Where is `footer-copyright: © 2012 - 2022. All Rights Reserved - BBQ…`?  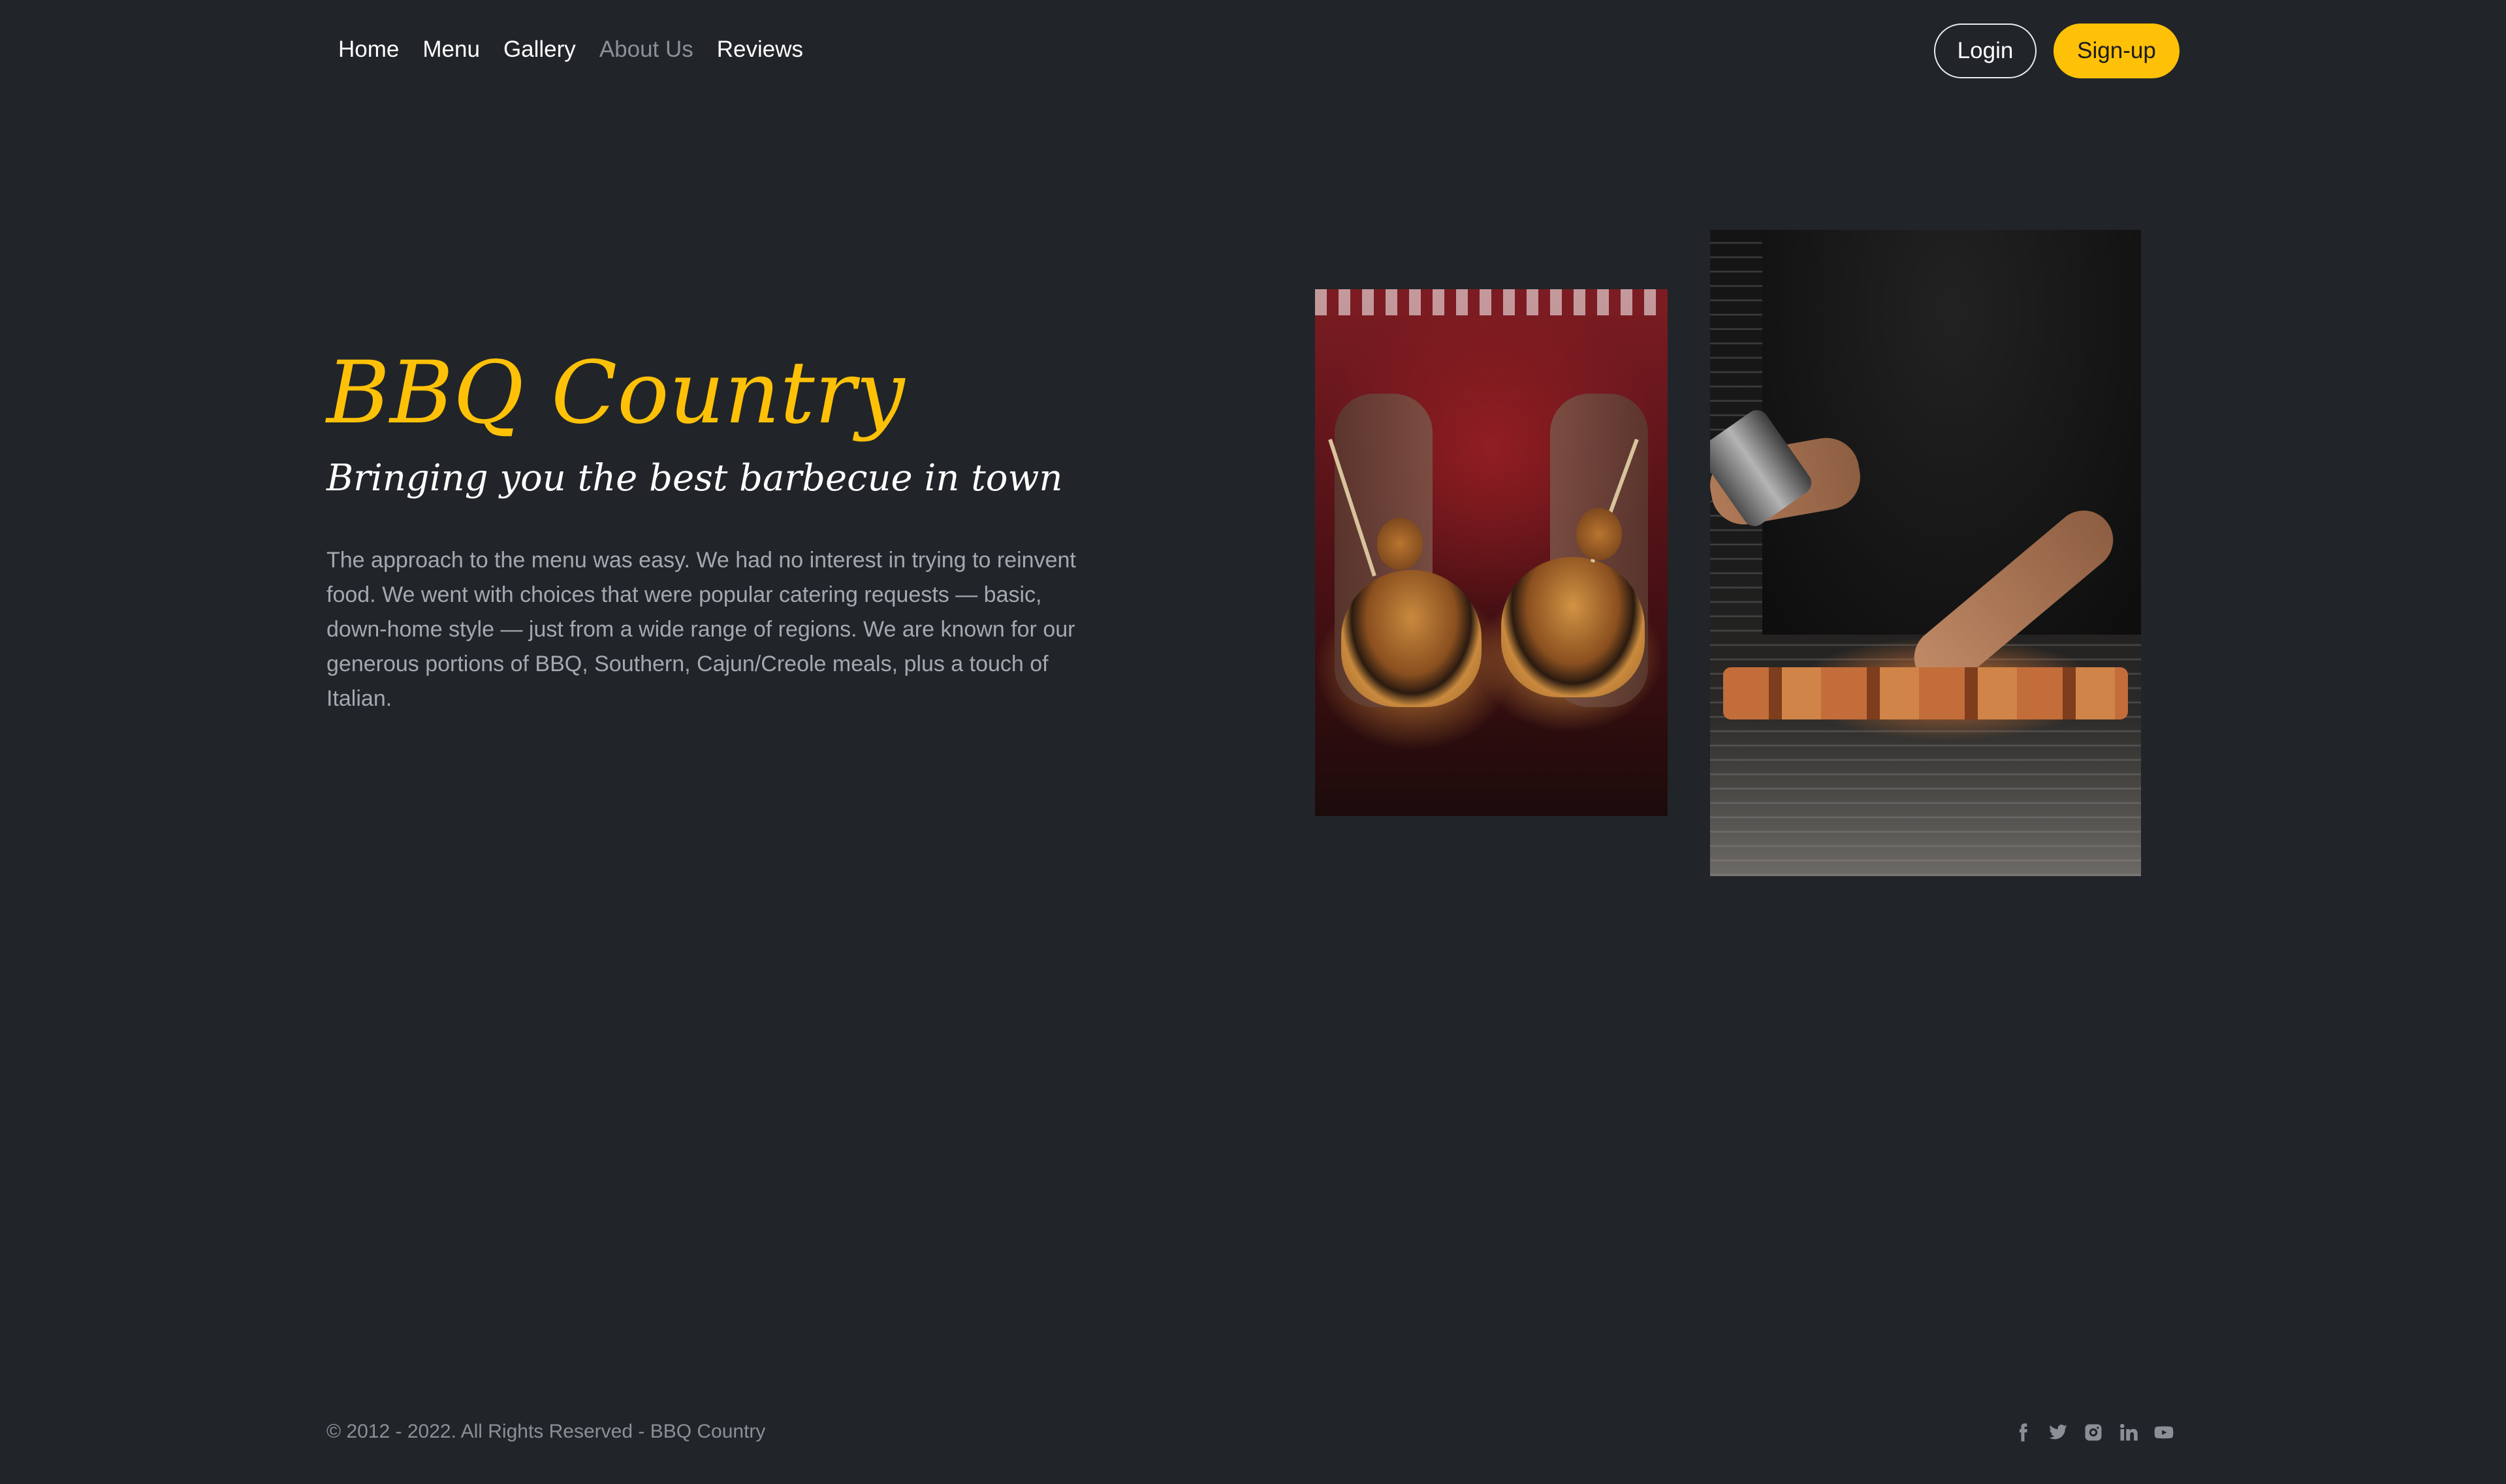 footer-copyright: © 2012 - 2022. All Rights Reserved - BBQ… is located at coordinates (546, 1431).